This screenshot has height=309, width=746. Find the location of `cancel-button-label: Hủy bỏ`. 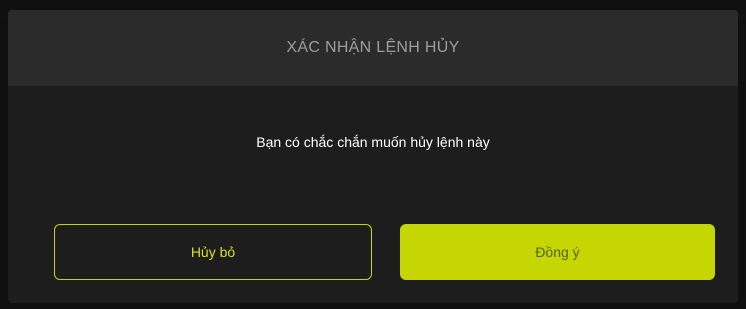

cancel-button-label: Hủy bỏ is located at coordinates (213, 252).